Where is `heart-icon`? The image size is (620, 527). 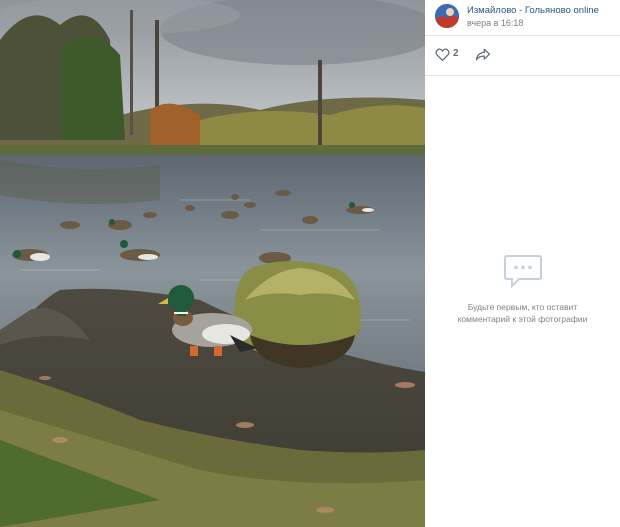
heart-icon is located at coordinates (442, 54).